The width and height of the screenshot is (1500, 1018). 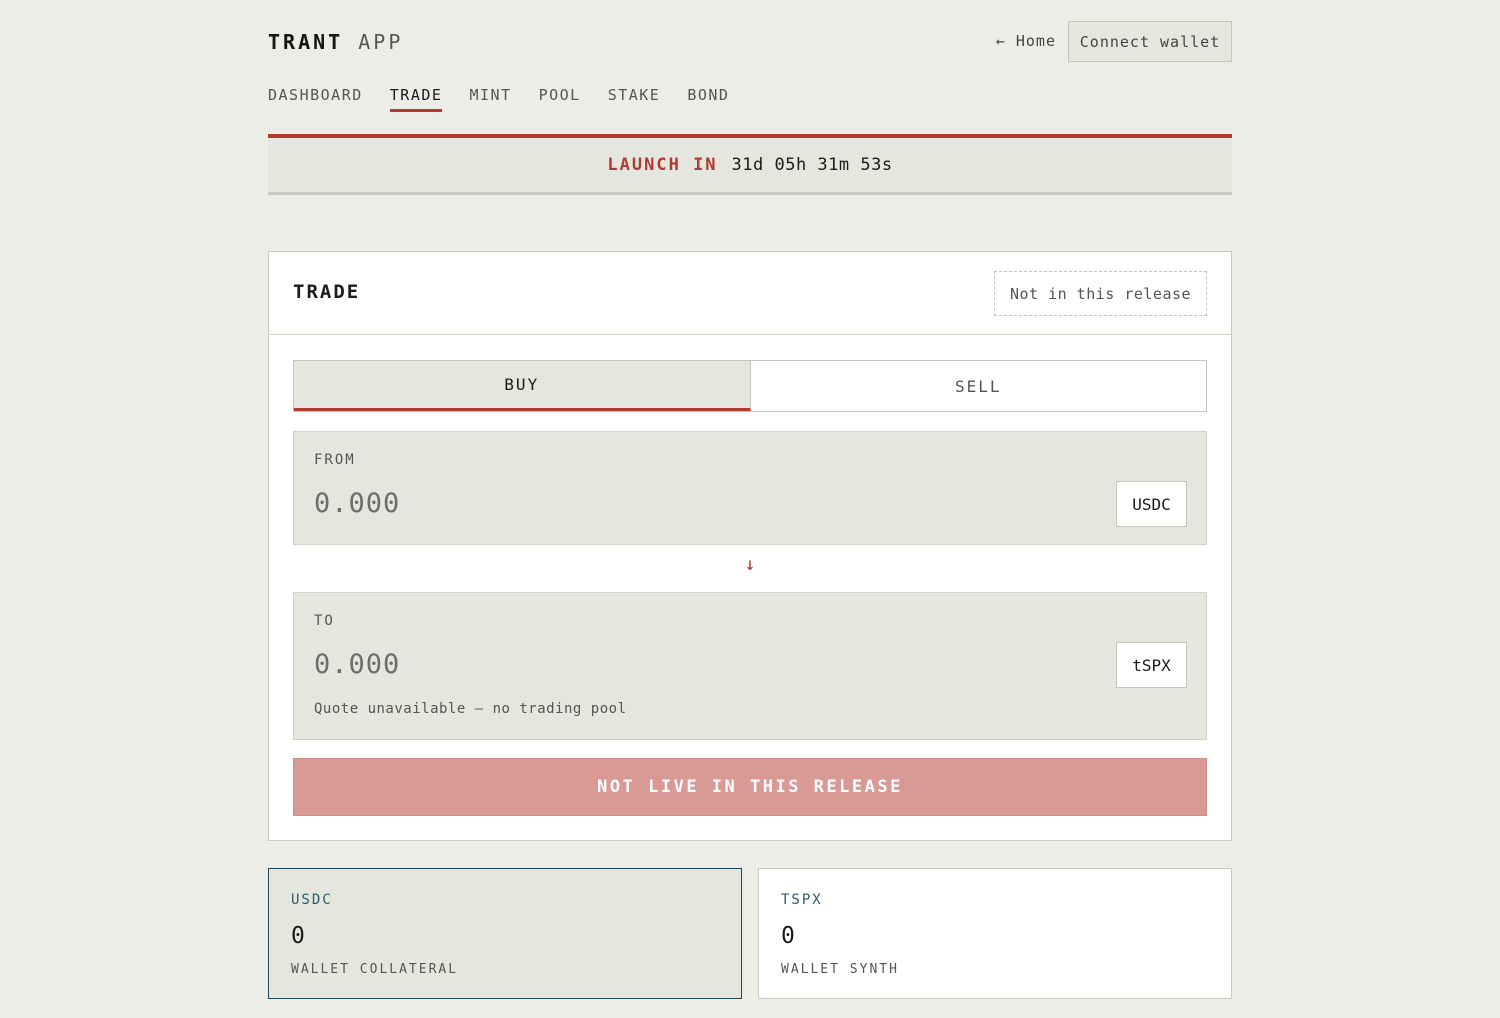 What do you see at coordinates (306, 42) in the screenshot?
I see `brand-primary: TRANT` at bounding box center [306, 42].